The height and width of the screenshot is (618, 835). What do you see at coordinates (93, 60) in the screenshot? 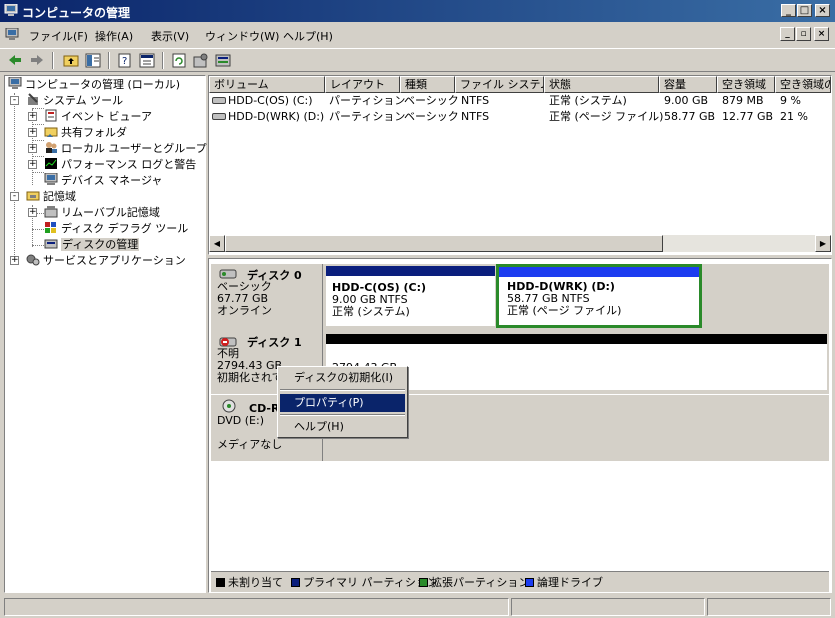
I see `show-hide-tree-icon` at bounding box center [93, 60].